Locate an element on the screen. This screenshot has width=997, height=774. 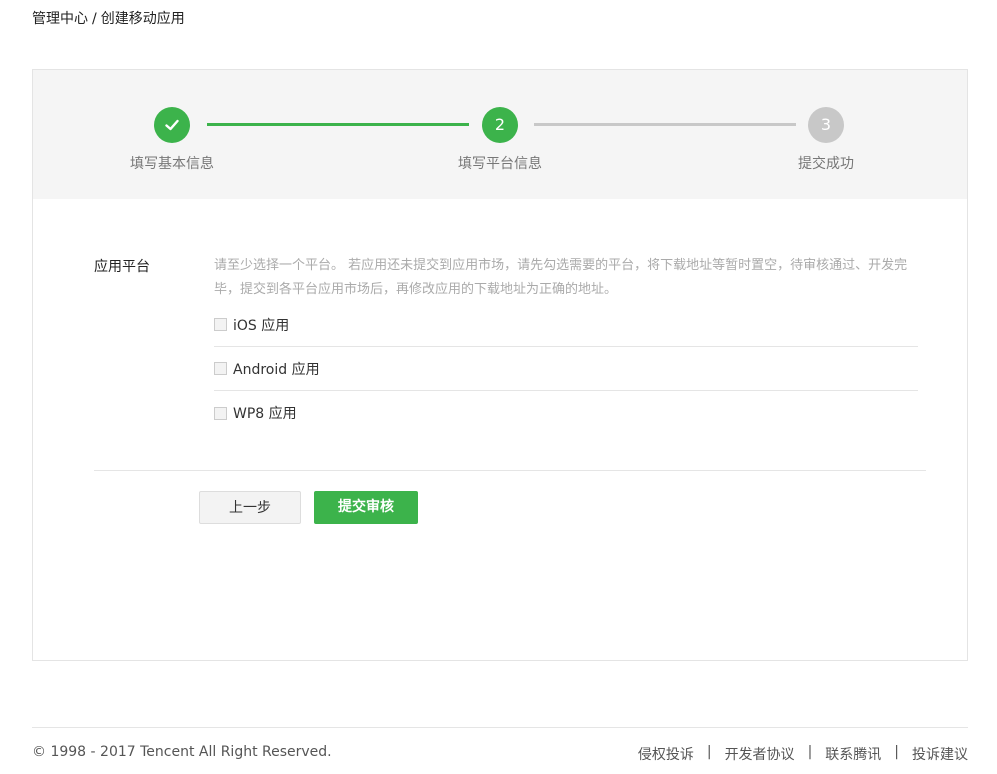
step-2-label: 填写平台信息 is located at coordinates (500, 164).